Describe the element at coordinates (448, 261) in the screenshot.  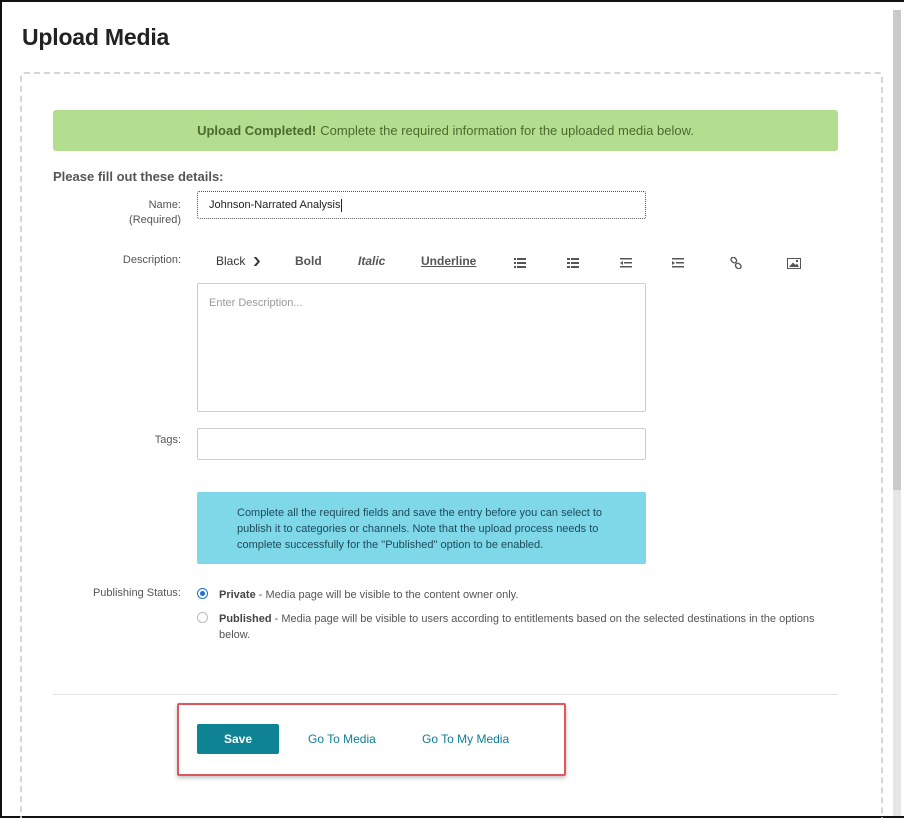
I see `underline-button: Underline` at that location.